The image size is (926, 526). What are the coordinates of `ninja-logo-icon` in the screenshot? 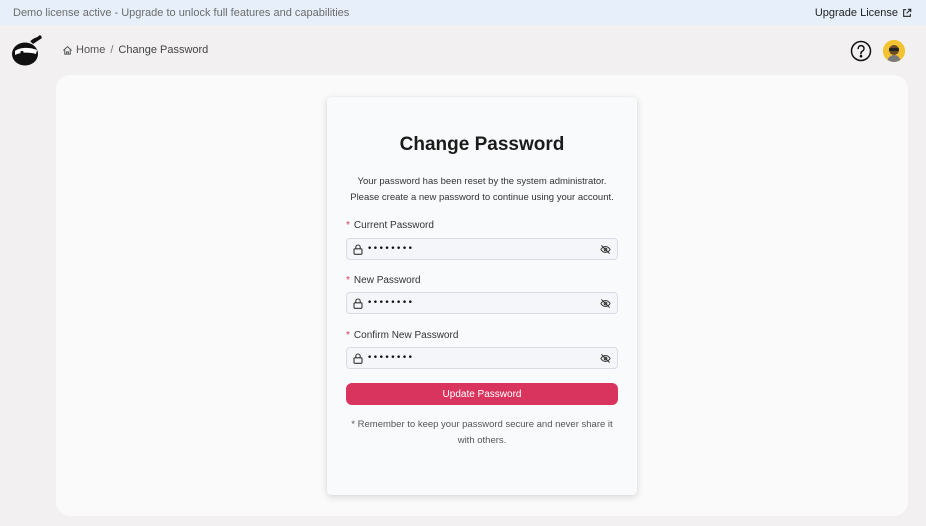 It's located at (27, 50).